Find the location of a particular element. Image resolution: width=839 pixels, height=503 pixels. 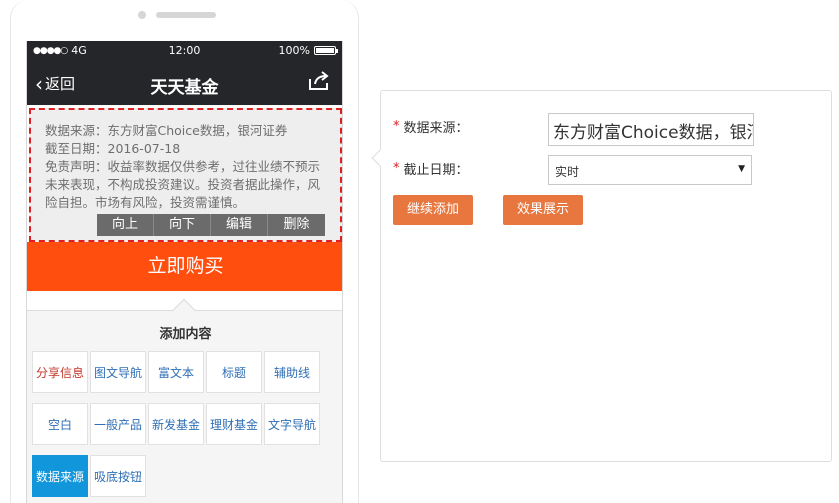

delete-button: 删除 is located at coordinates (296, 225).